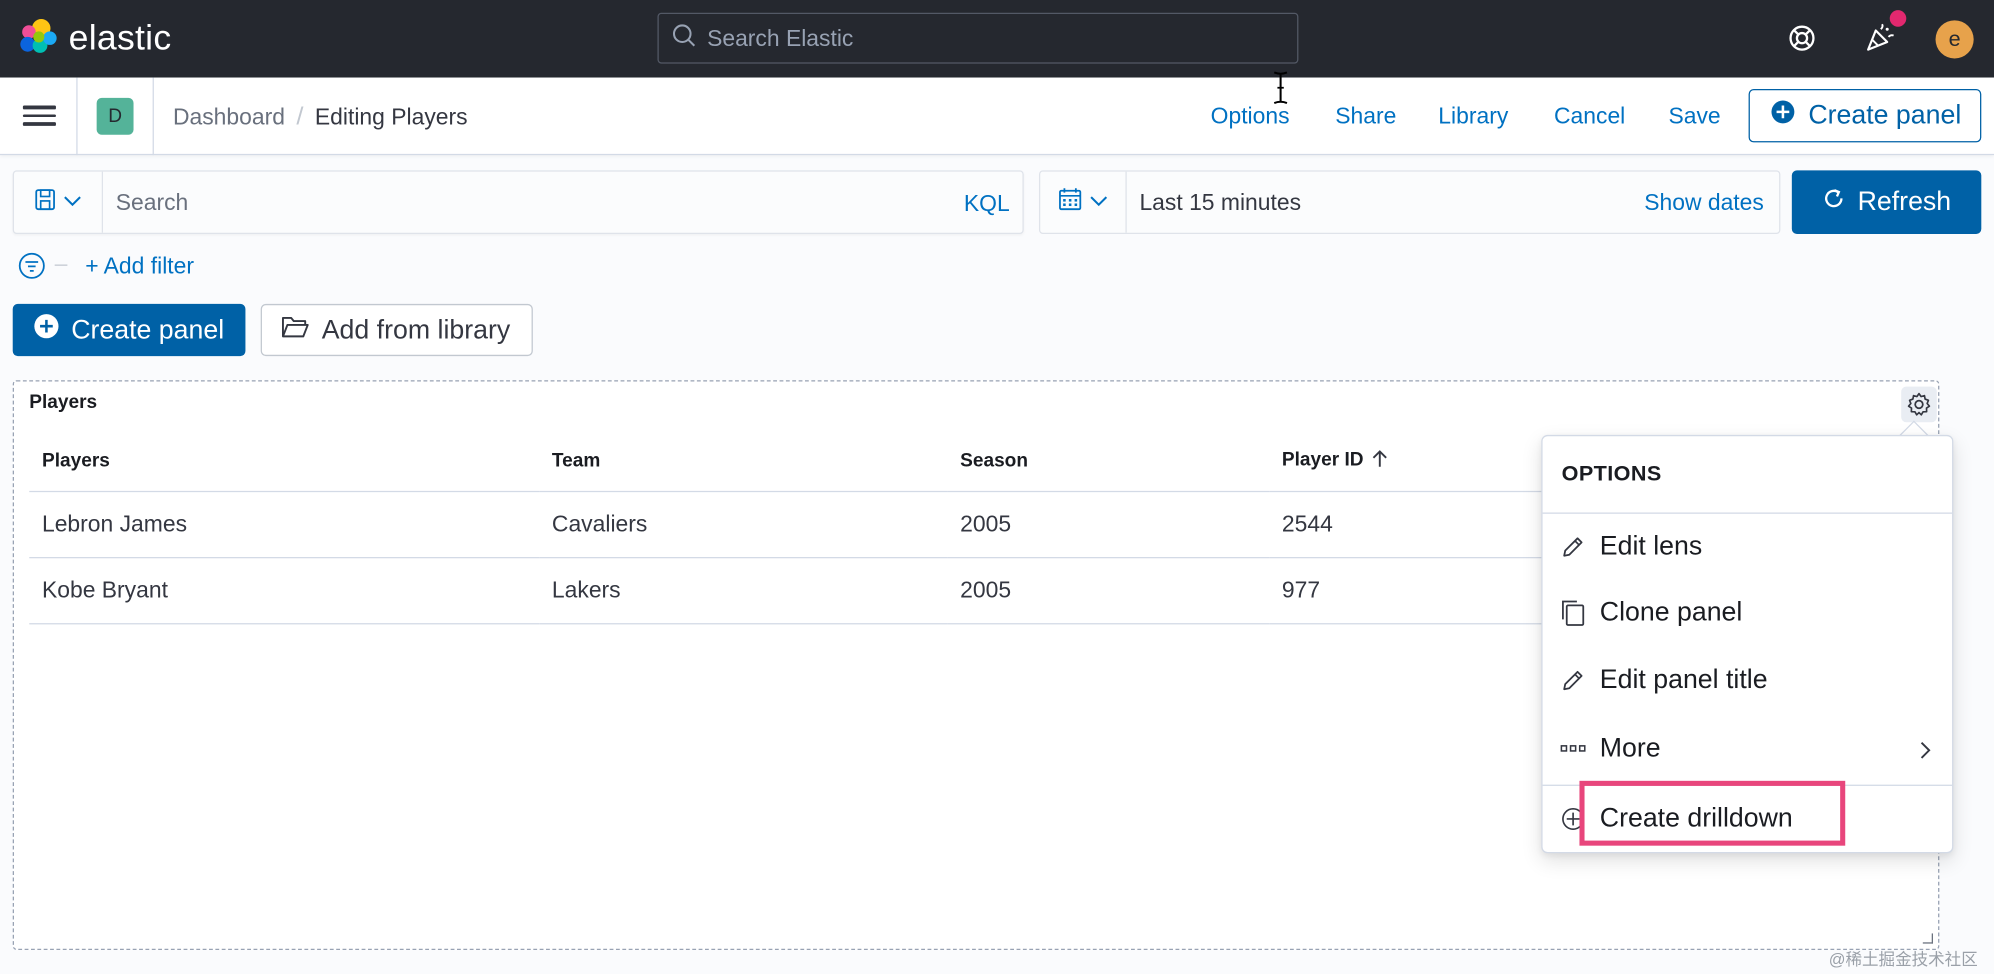 Image resolution: width=1994 pixels, height=974 pixels. What do you see at coordinates (1898, 18) in the screenshot?
I see `notification-dot` at bounding box center [1898, 18].